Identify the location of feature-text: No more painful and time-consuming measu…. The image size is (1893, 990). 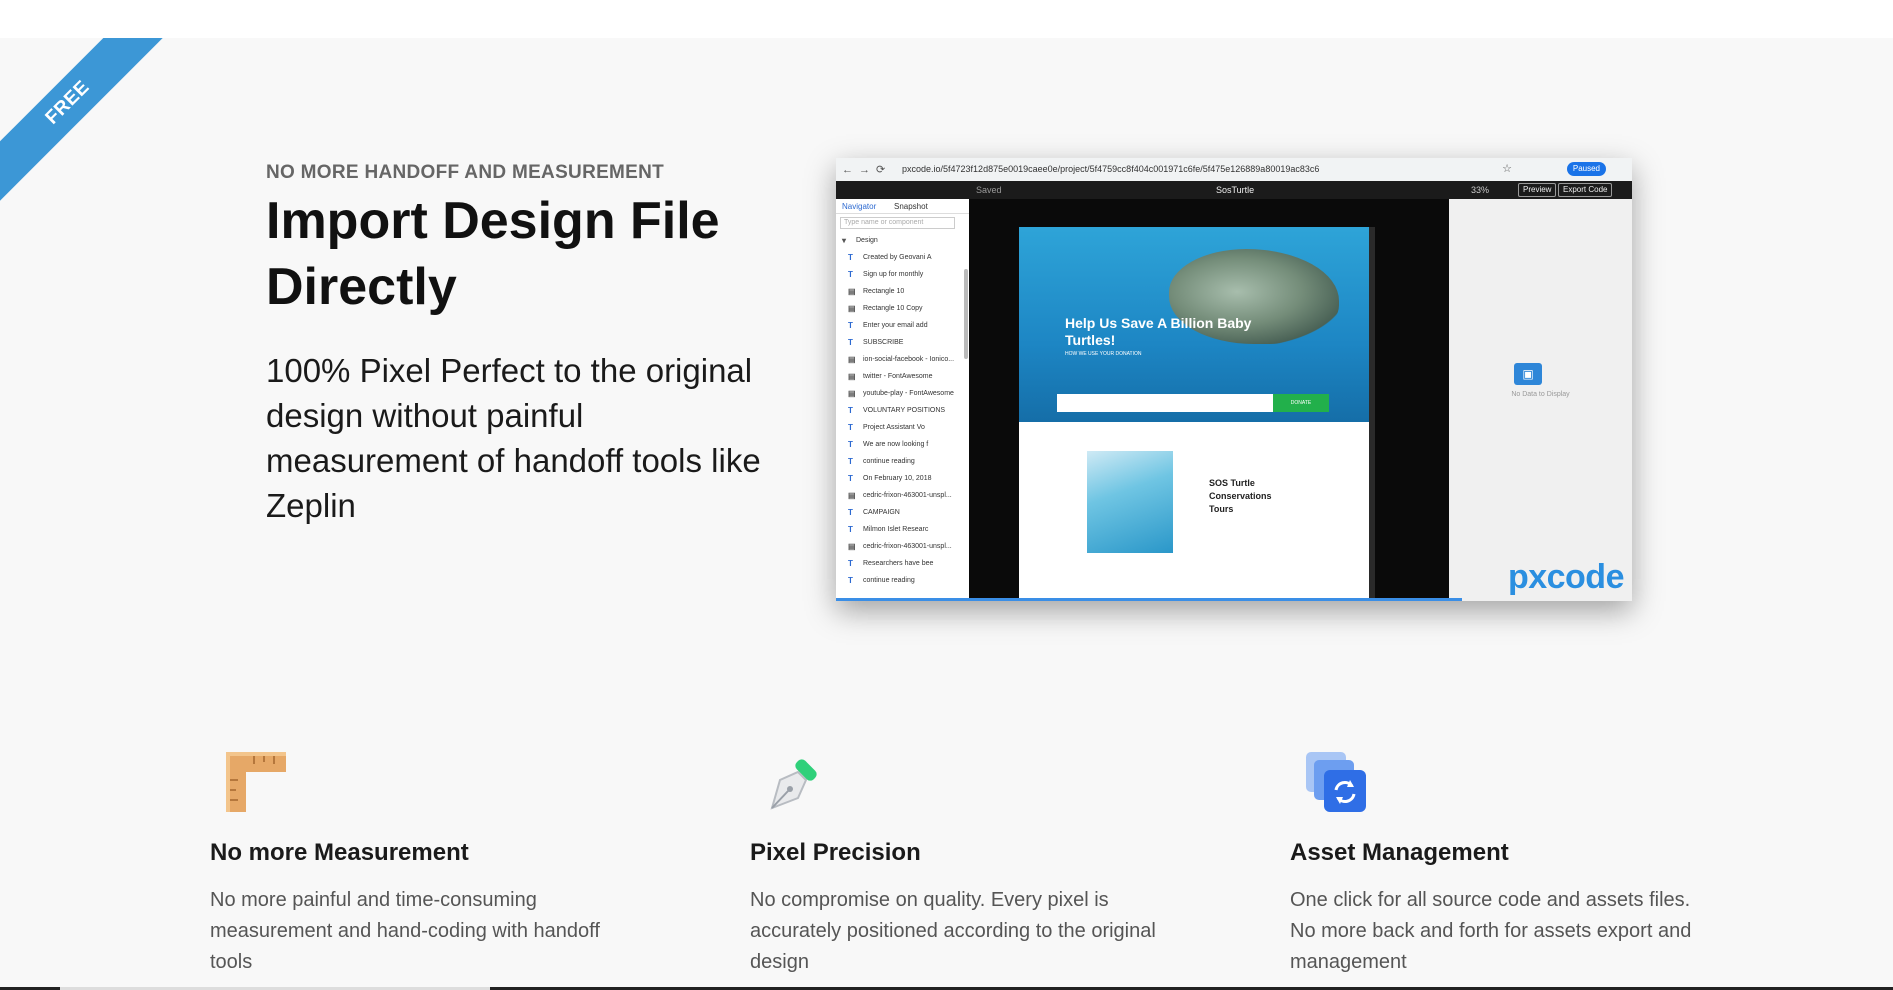
(405, 931).